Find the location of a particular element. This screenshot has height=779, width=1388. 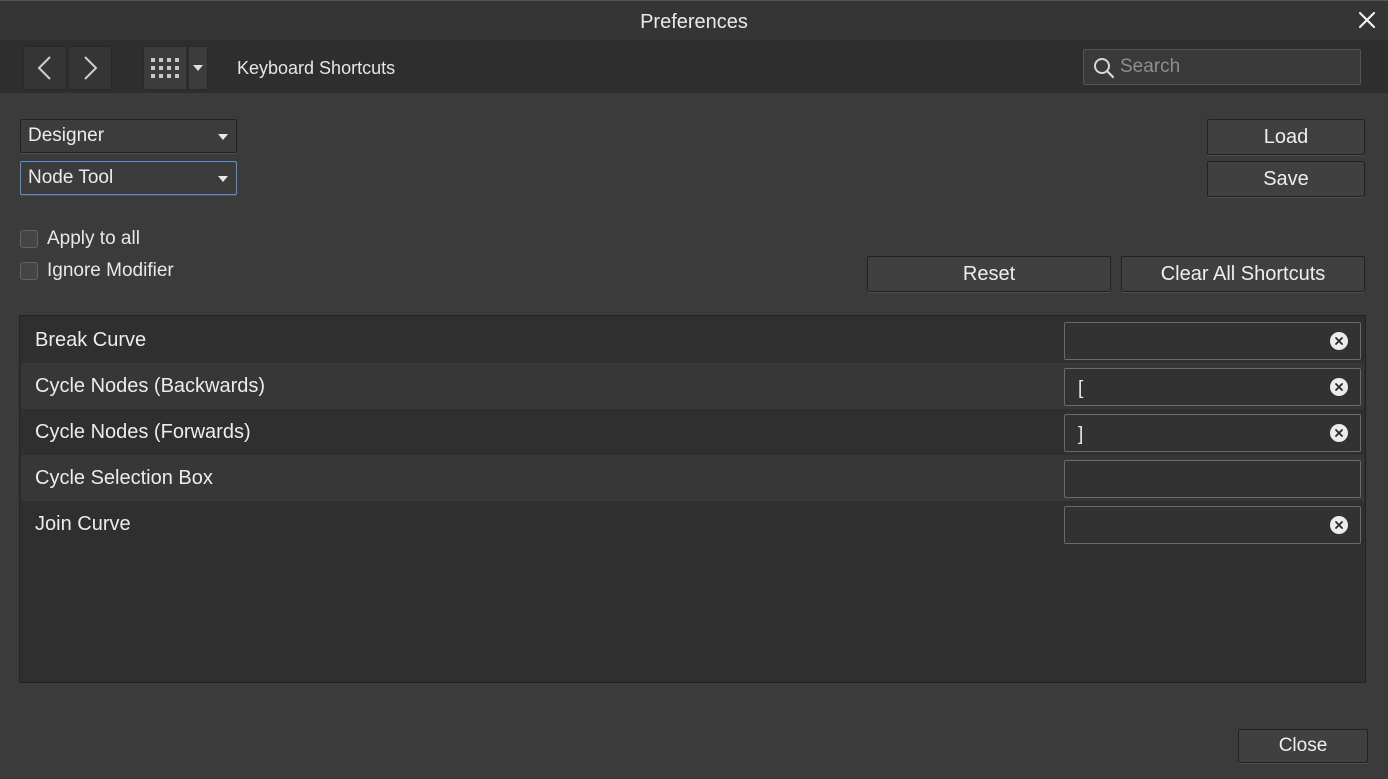

close-window-icon is located at coordinates (1367, 20).